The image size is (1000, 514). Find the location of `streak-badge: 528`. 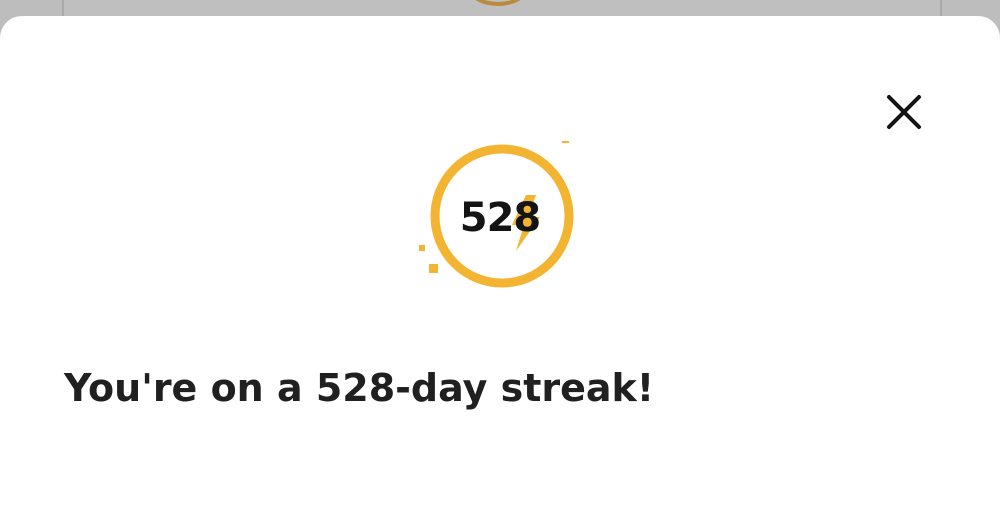

streak-badge: 528 is located at coordinates (498, 221).